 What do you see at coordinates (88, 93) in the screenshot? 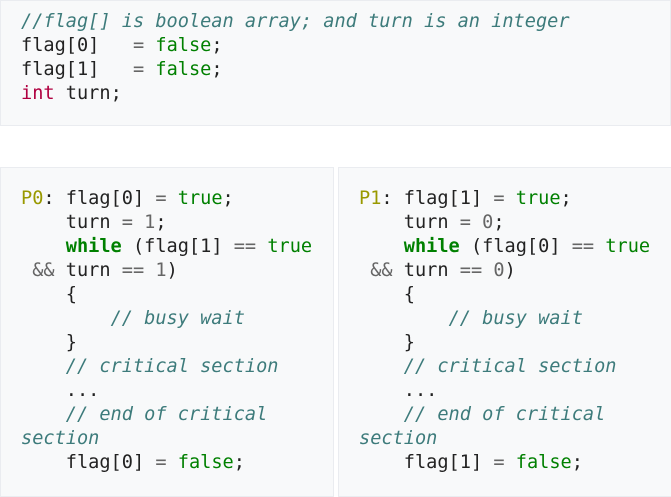
I see `turn-decl: turn;` at bounding box center [88, 93].